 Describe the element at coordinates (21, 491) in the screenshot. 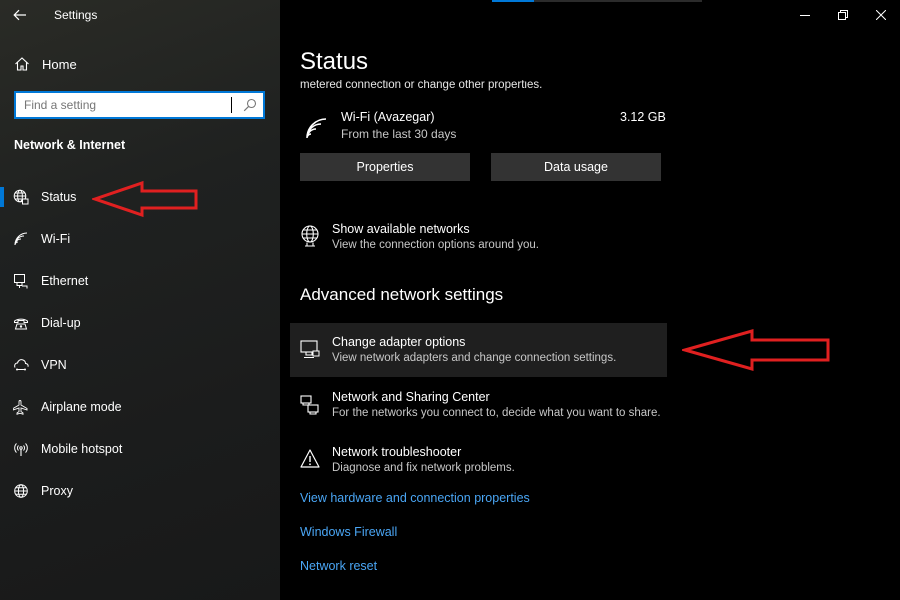

I see `globe-icon` at that location.